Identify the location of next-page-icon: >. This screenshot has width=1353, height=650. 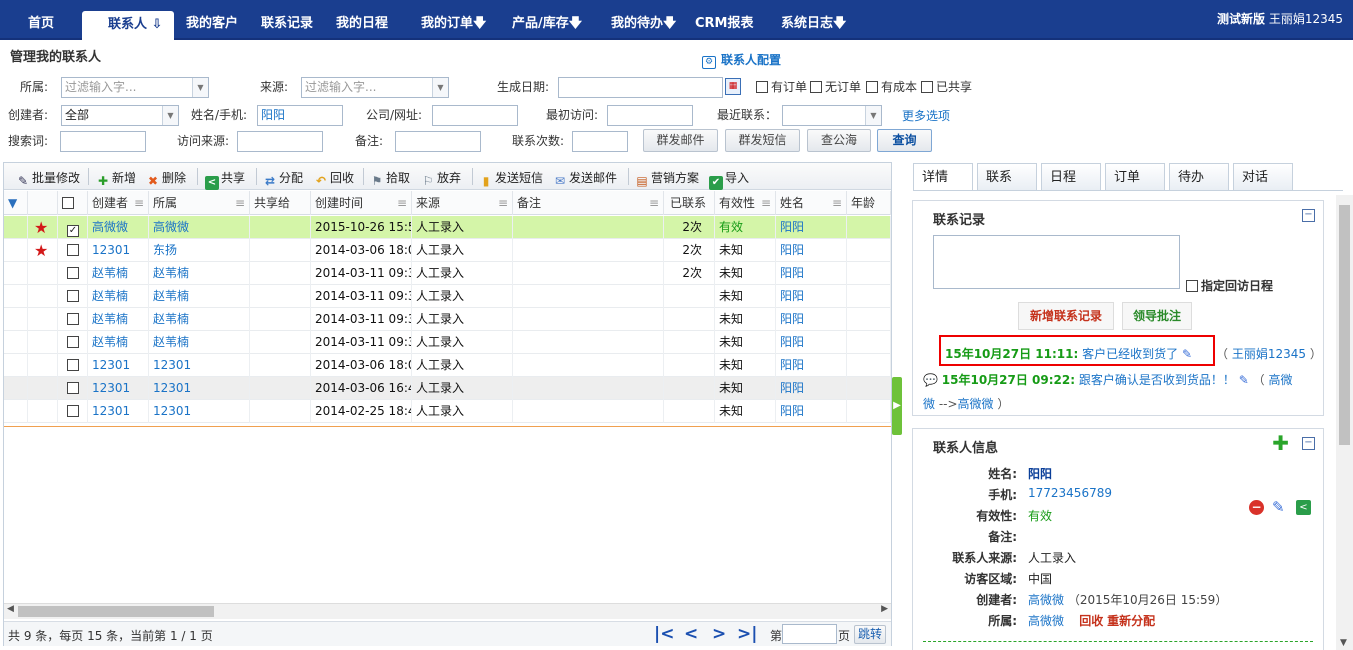
(719, 634).